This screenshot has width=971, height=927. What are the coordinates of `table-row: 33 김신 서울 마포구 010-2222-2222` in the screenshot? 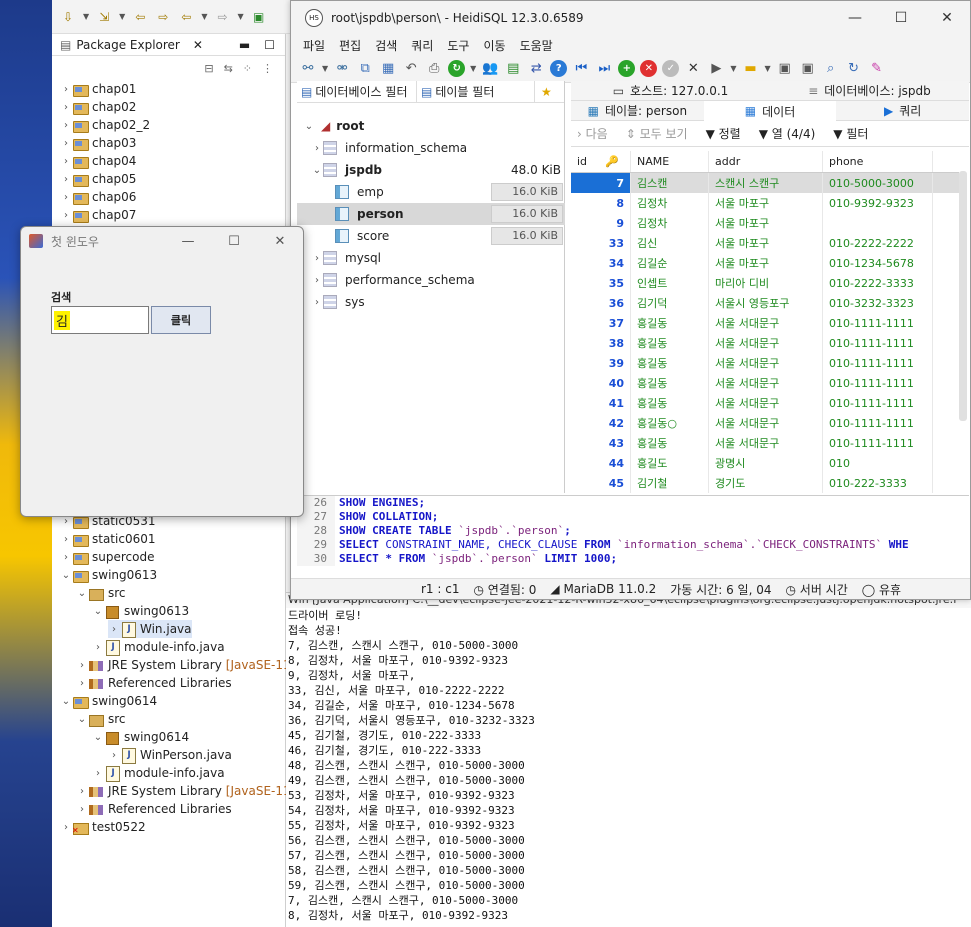 It's located at (765, 243).